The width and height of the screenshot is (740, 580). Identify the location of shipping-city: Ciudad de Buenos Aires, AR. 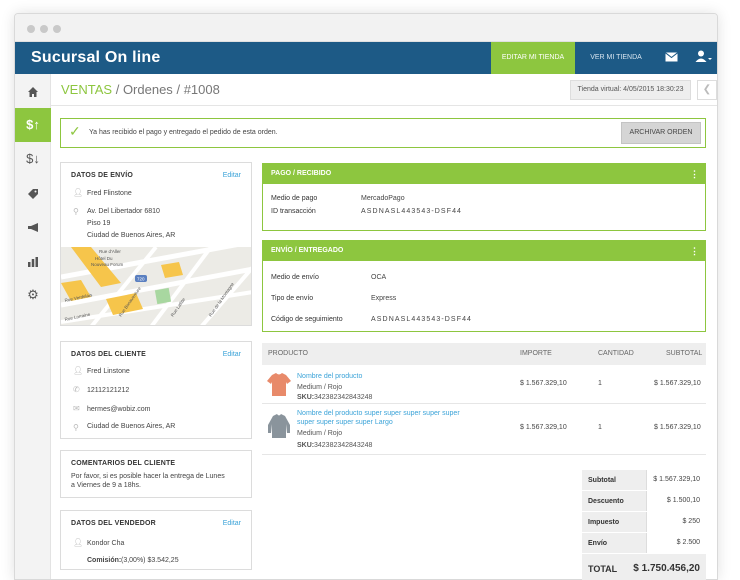
(131, 235).